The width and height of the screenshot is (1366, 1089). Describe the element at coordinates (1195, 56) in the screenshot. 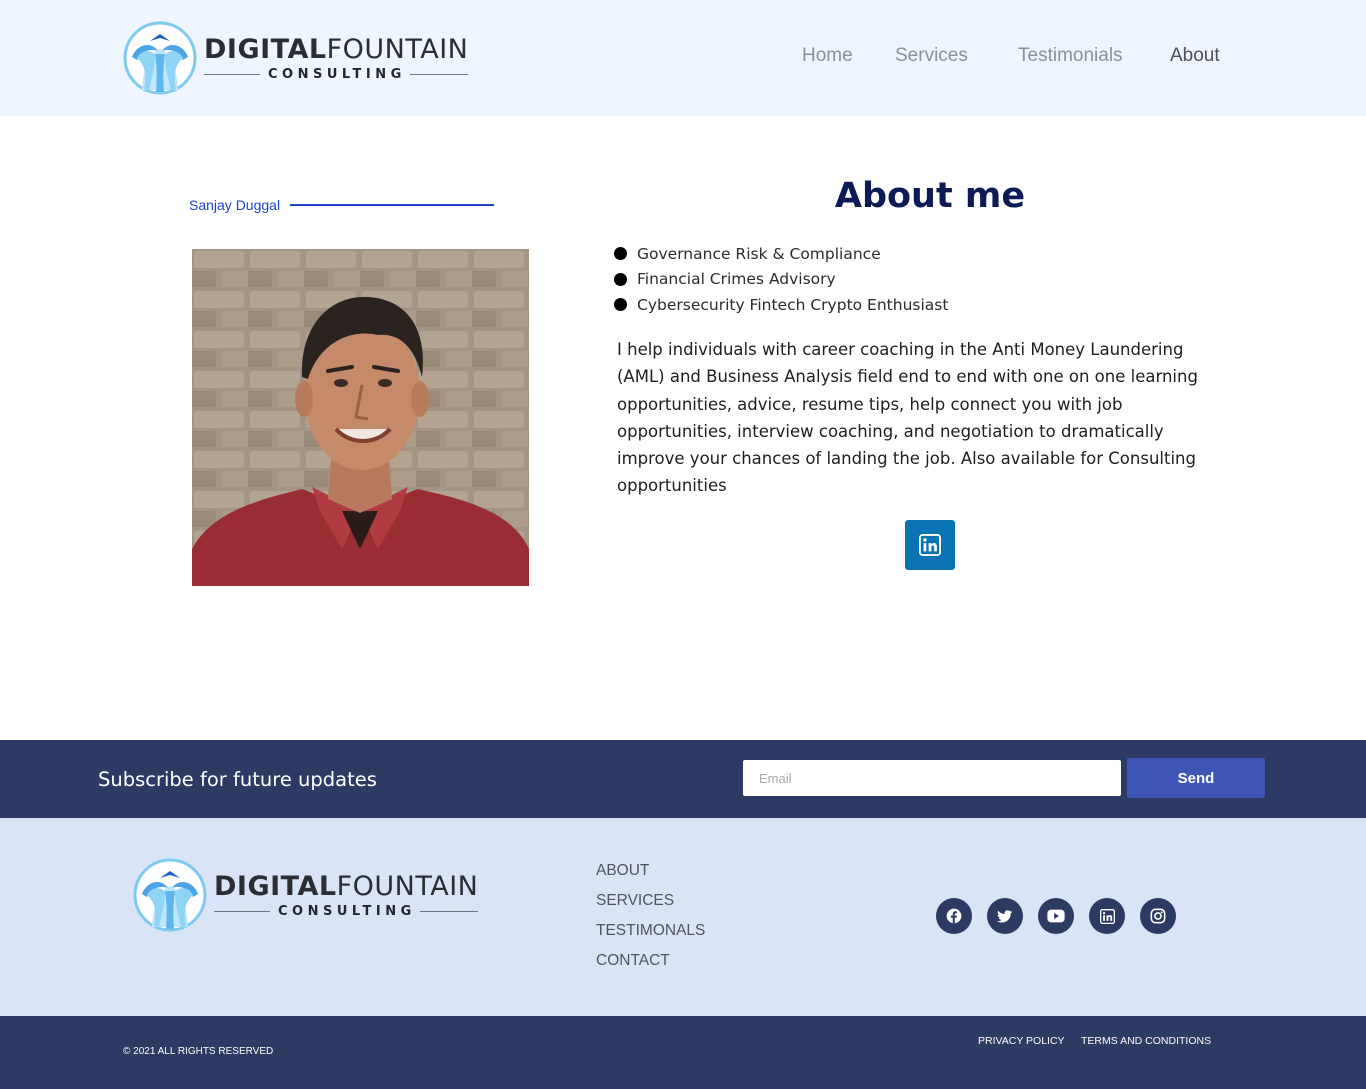

I see `nav-about: About` at that location.